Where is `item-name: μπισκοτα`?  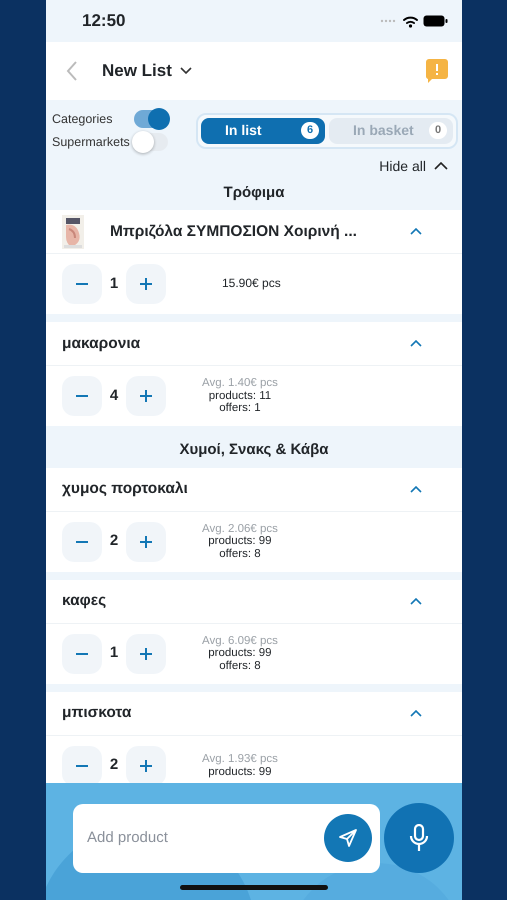 item-name: μπισκοτα is located at coordinates (97, 713).